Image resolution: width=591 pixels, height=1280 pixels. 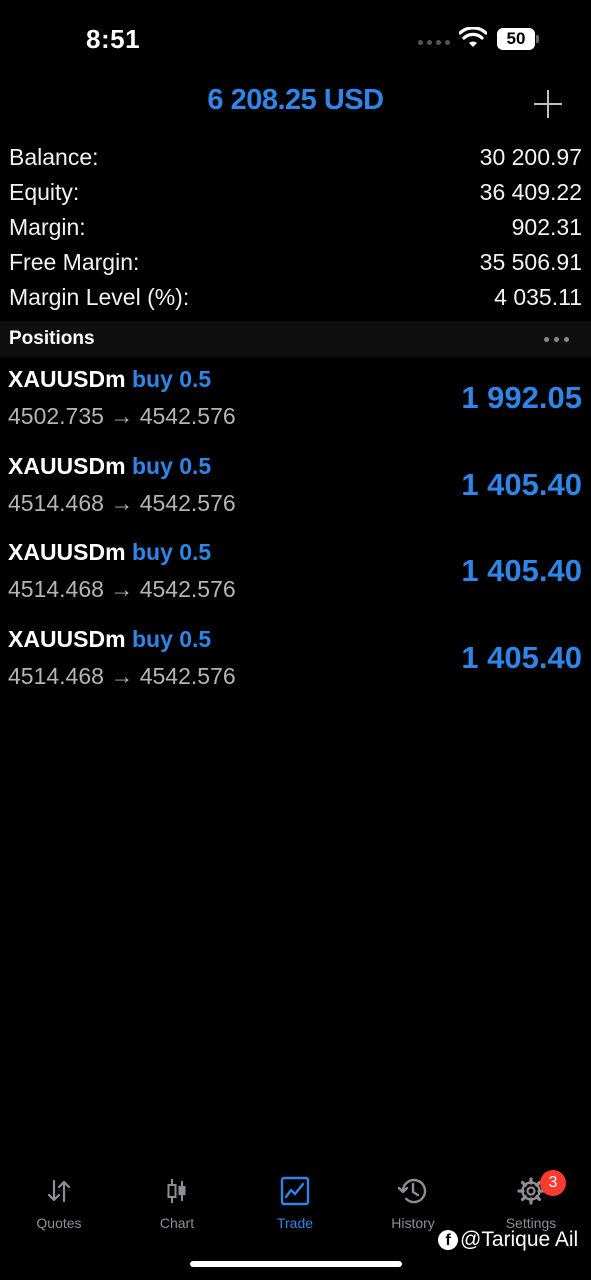 I want to click on history-icon, so click(x=412, y=1191).